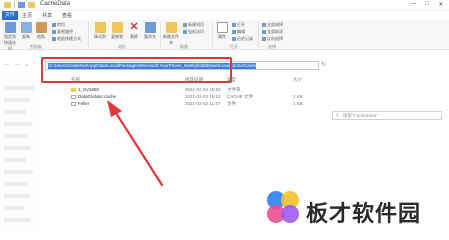  What do you see at coordinates (238, 32) in the screenshot?
I see `edit-button: 编辑` at bounding box center [238, 32].